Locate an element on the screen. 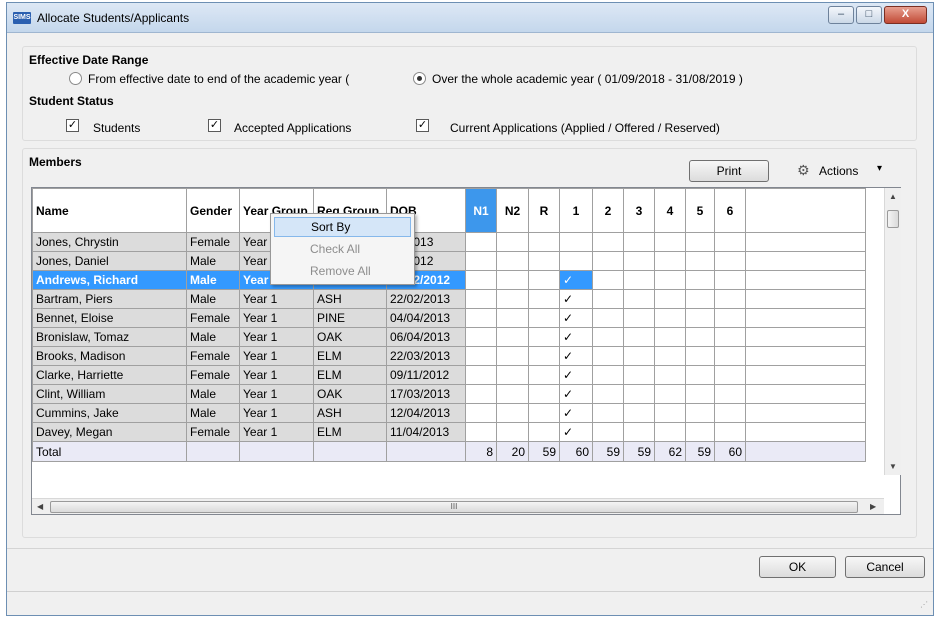 This screenshot has width=939, height=620. table-row: Andrews, RichardMaleYear 1ASH02/12/2012✓ is located at coordinates (449, 280).